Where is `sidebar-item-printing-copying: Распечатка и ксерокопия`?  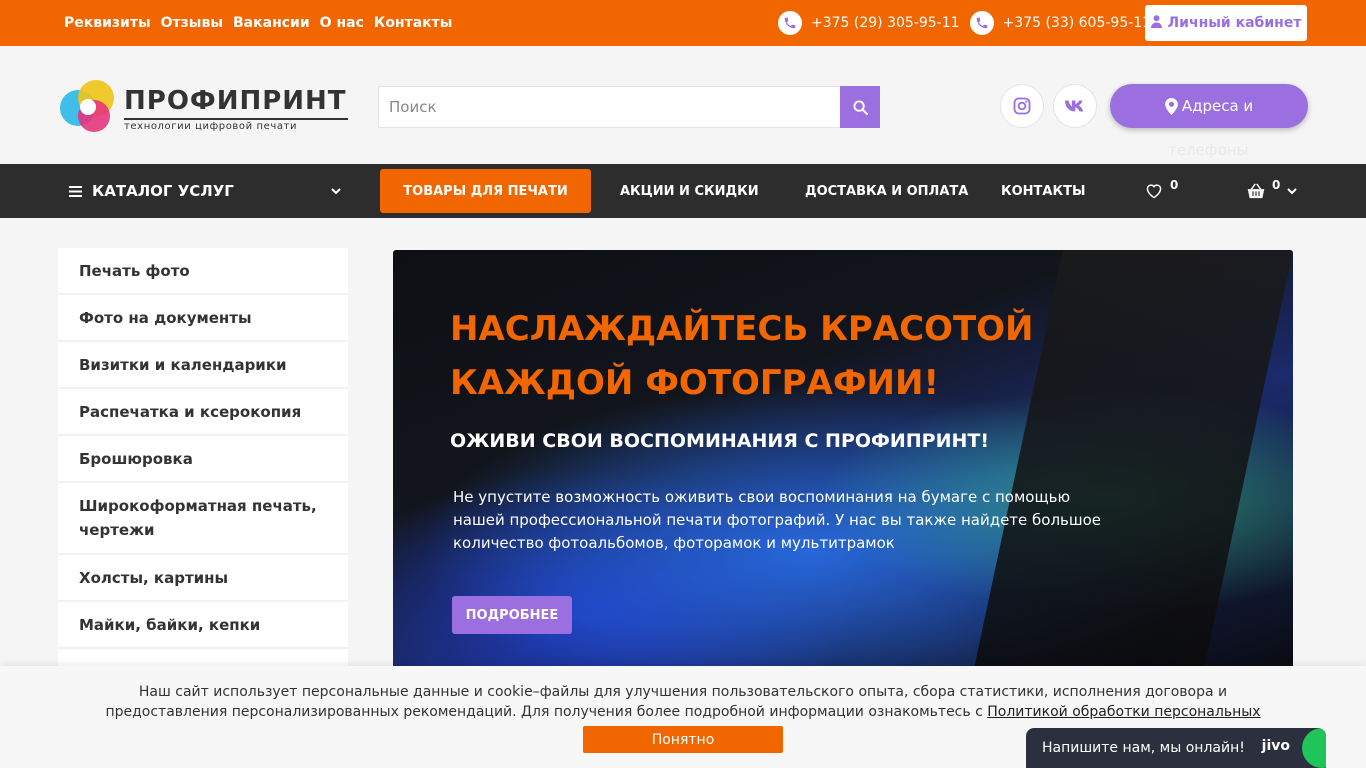 sidebar-item-printing-copying: Распечатка и ксерокопия is located at coordinates (203, 412).